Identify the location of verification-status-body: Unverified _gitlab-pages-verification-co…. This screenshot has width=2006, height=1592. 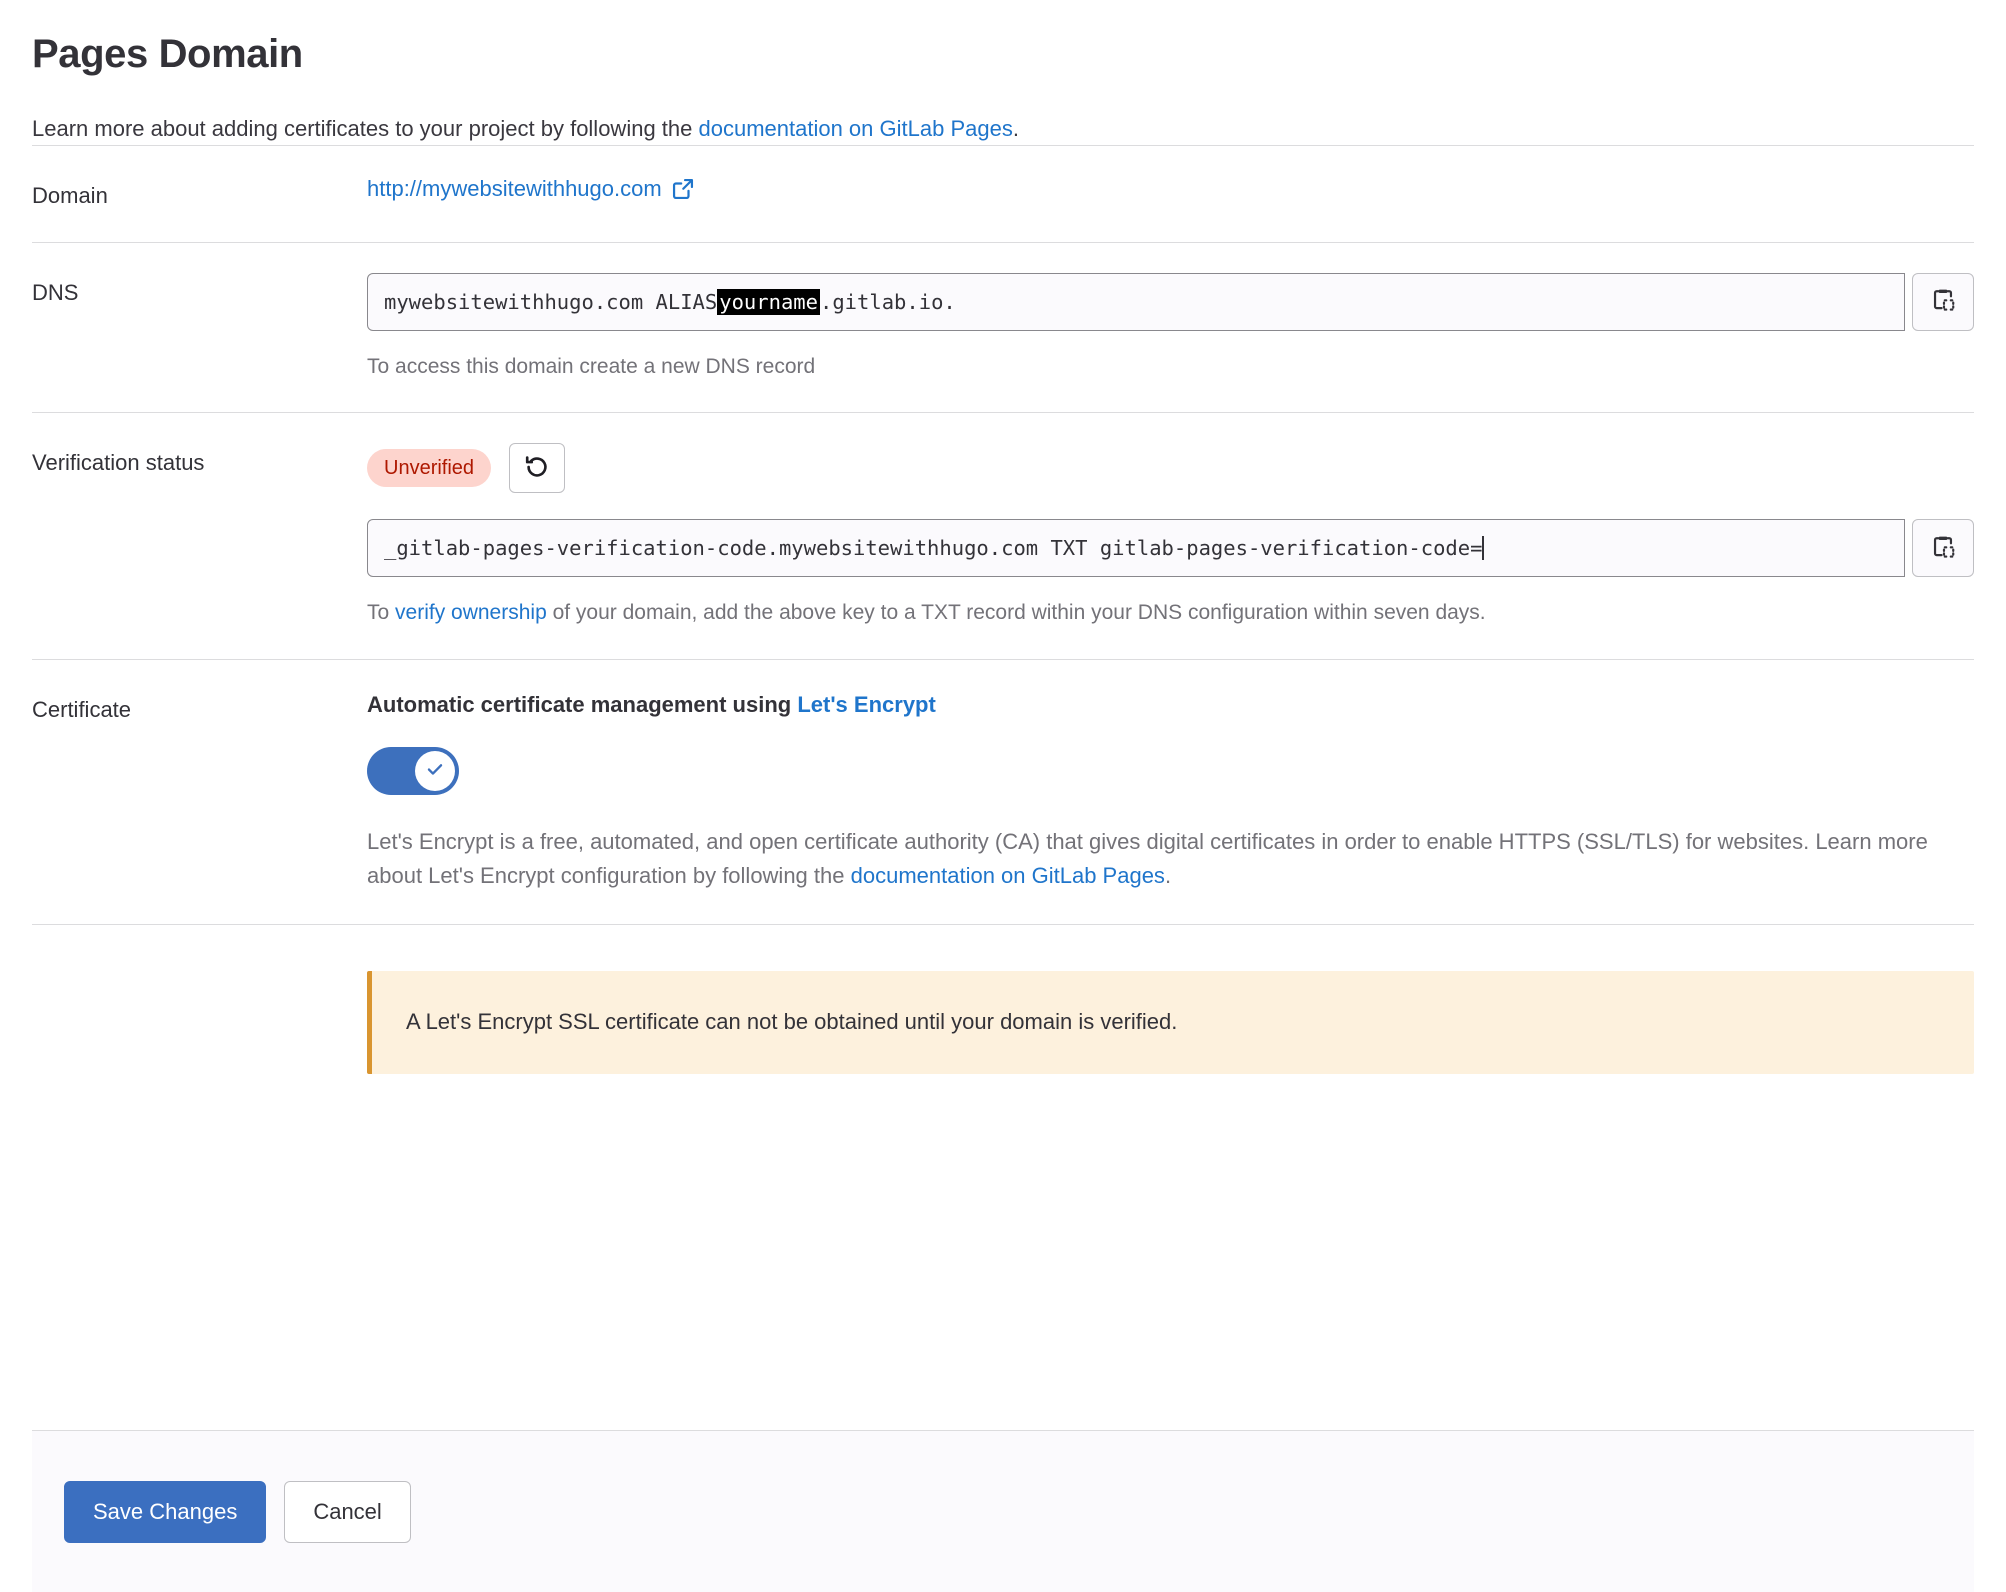
(1170, 536).